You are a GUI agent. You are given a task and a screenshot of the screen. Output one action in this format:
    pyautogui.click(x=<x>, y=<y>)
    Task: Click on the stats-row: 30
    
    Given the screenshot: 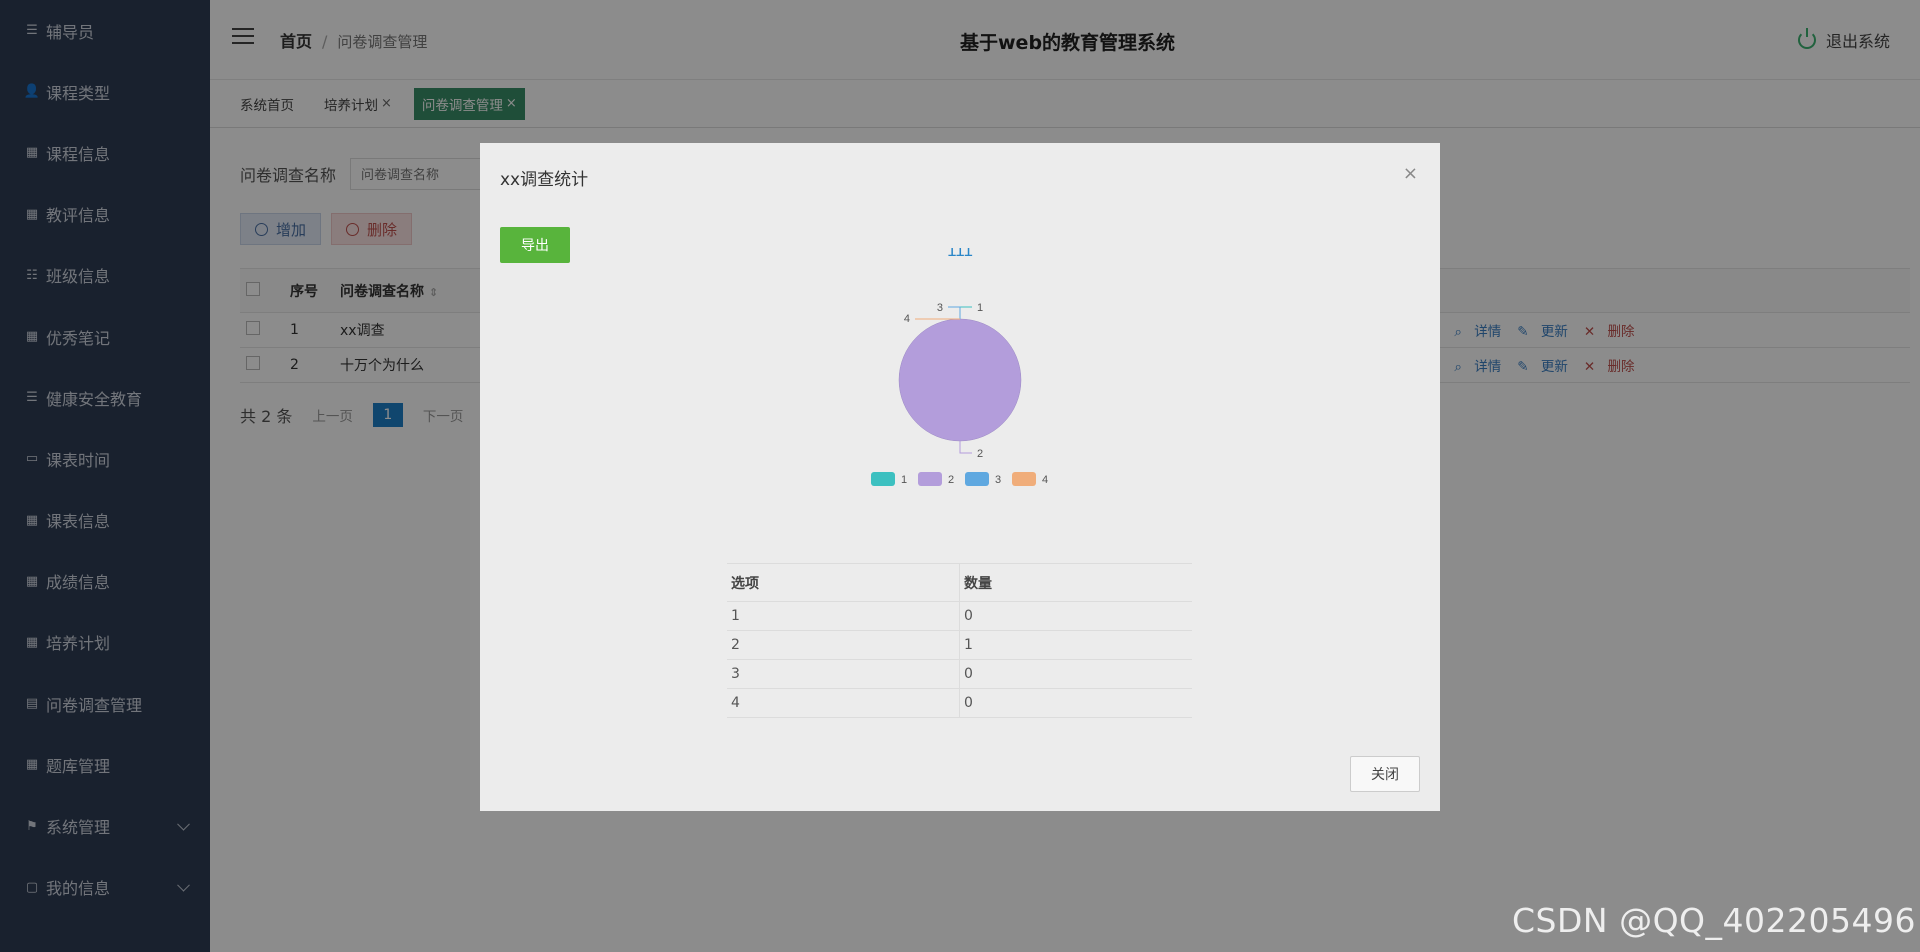 What is the action you would take?
    pyautogui.click(x=959, y=674)
    